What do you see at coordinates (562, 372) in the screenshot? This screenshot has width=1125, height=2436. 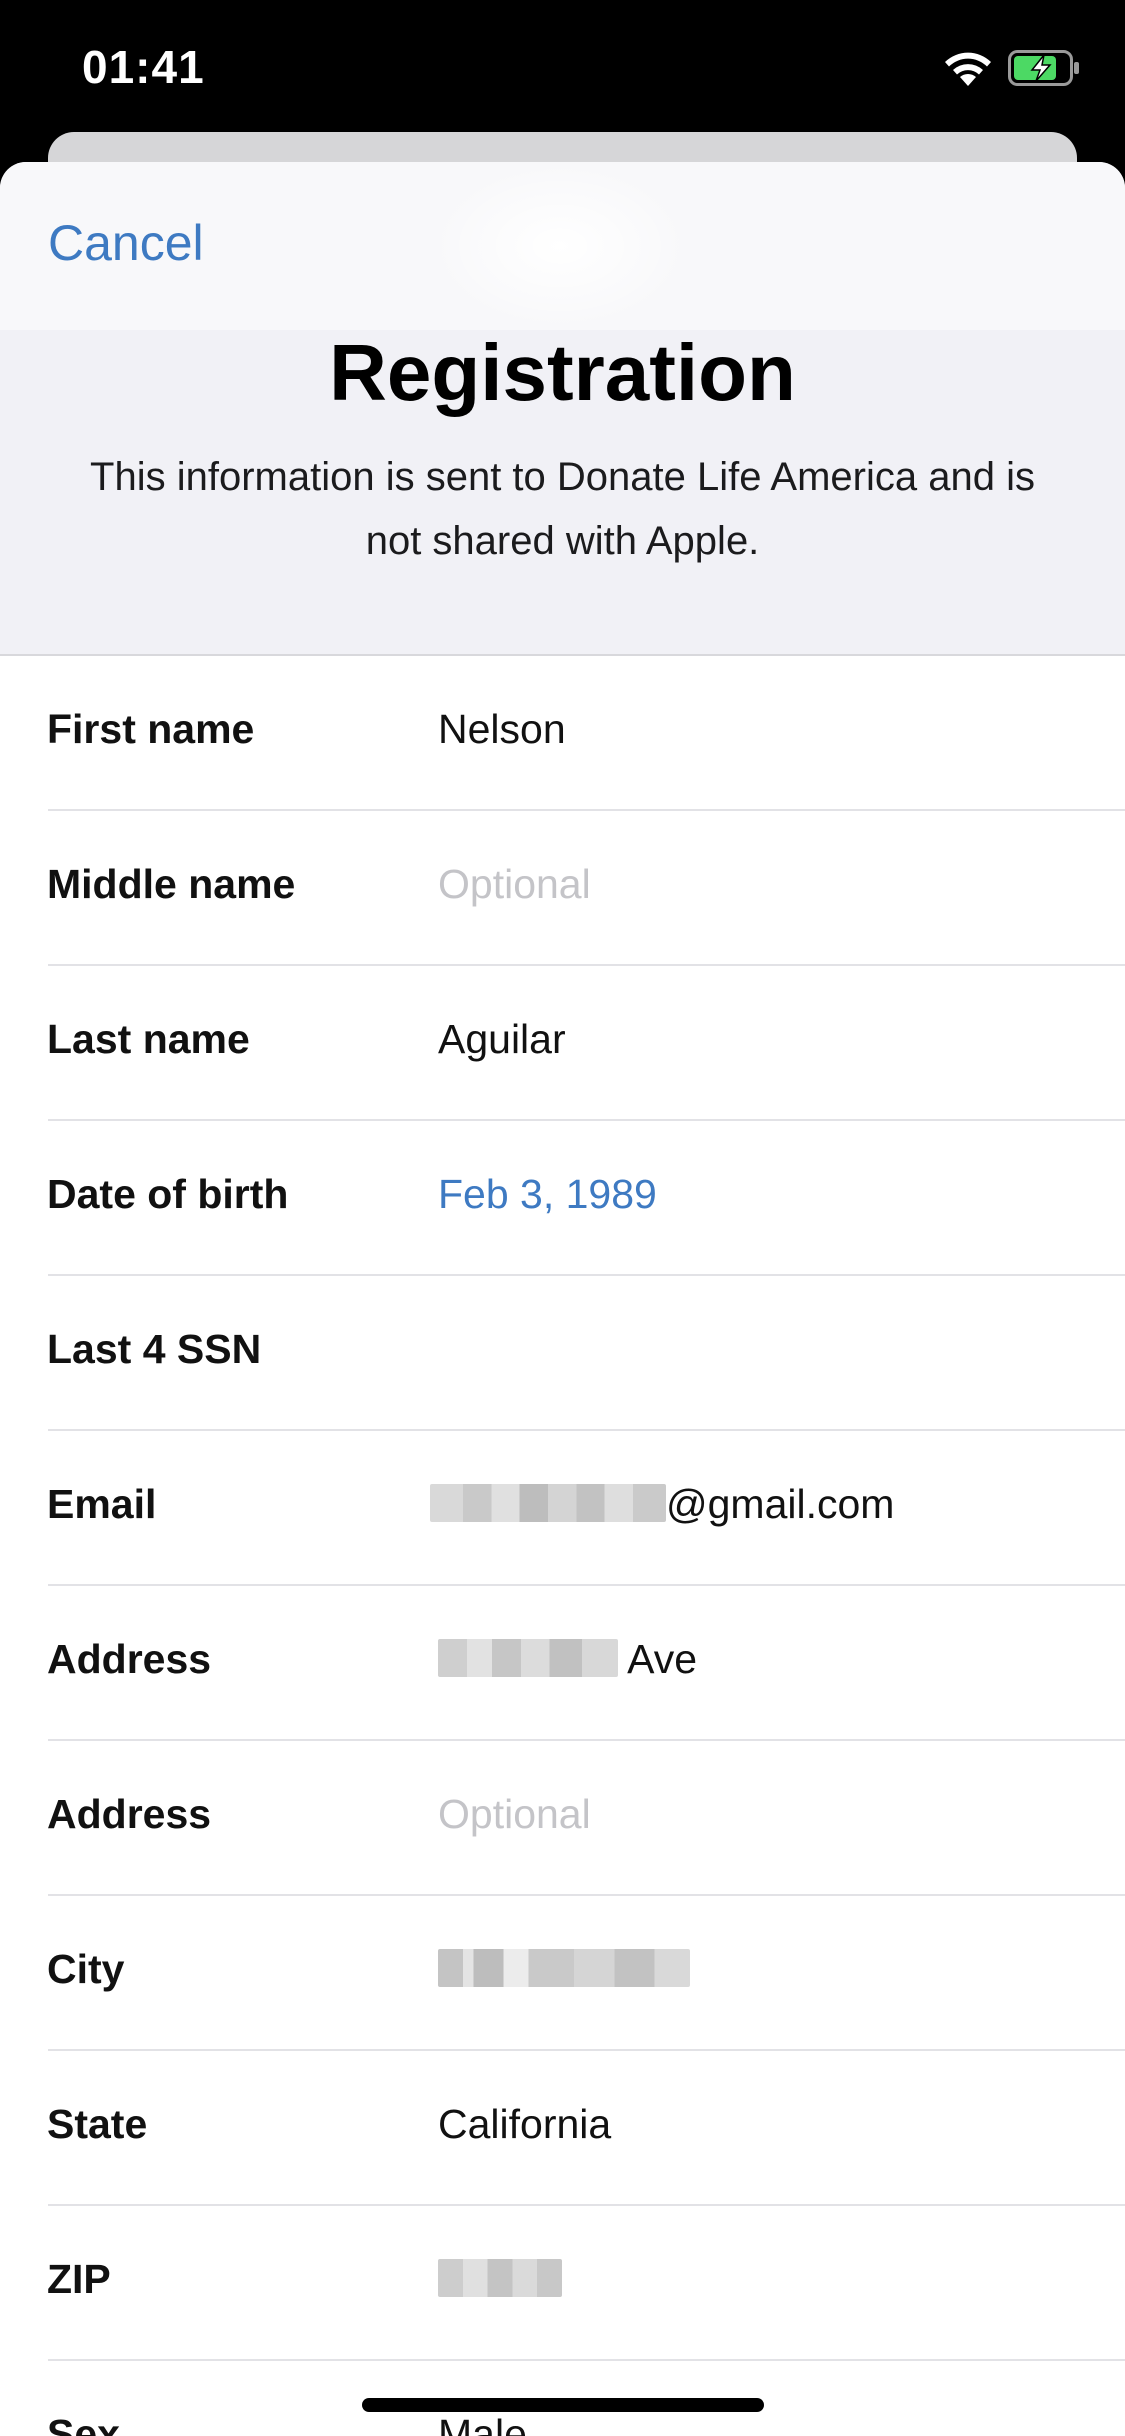 I see `page-title: Registration` at bounding box center [562, 372].